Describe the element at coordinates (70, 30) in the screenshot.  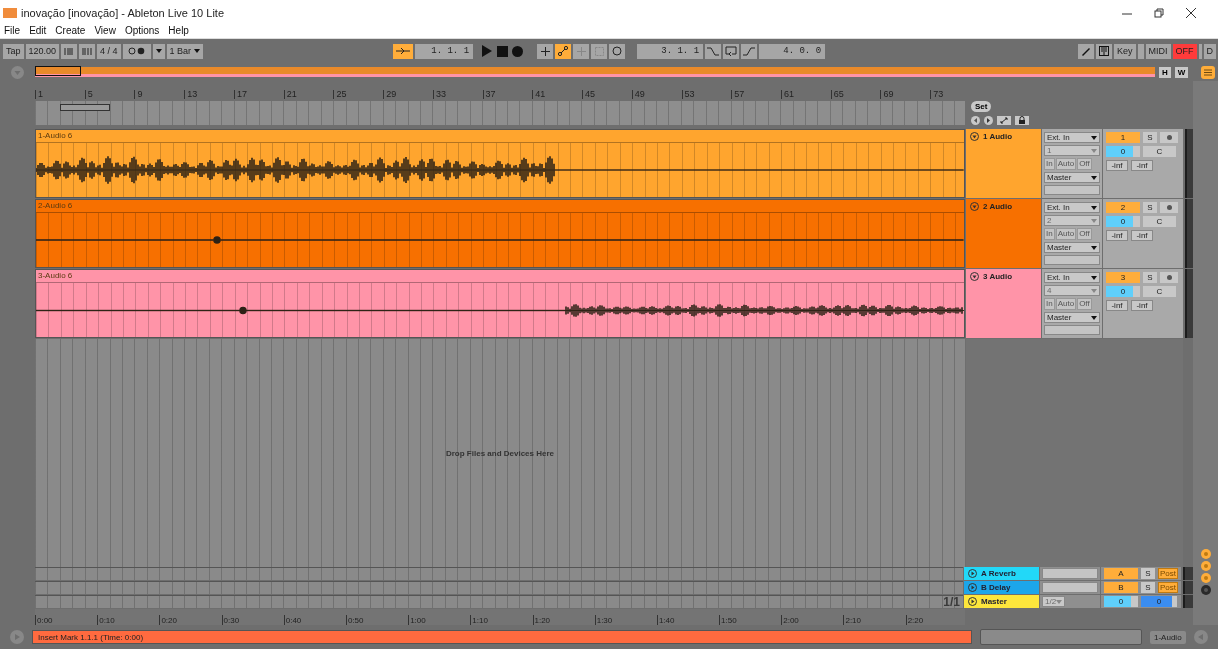
I see `menu-item: Create` at that location.